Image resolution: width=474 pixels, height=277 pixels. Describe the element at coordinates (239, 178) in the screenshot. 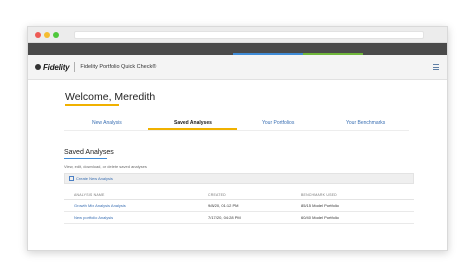

I see `create-new-analysis-bar: Create New Analysis` at that location.